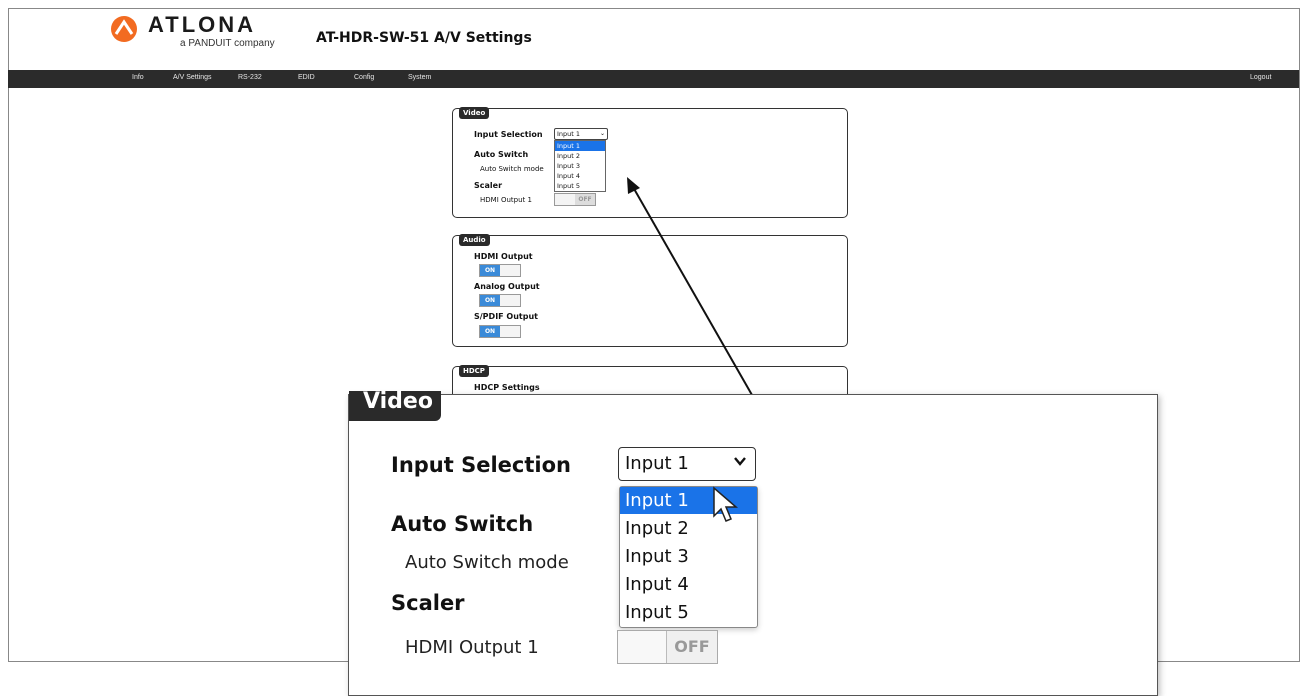  I want to click on zoom-input-option: Input 3, so click(688, 556).